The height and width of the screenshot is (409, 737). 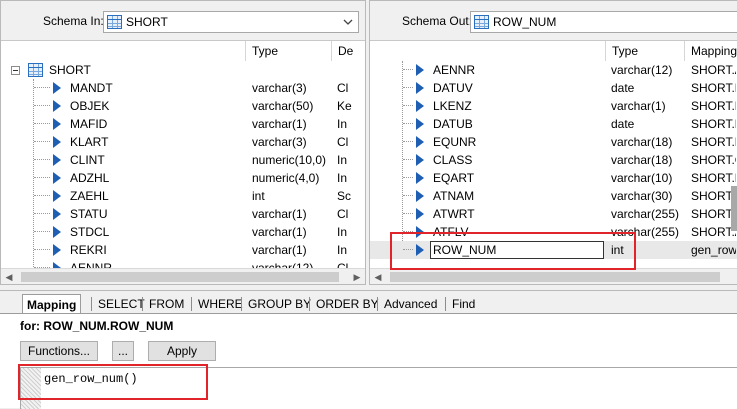 What do you see at coordinates (258, 196) in the screenshot?
I see `column-type: int` at bounding box center [258, 196].